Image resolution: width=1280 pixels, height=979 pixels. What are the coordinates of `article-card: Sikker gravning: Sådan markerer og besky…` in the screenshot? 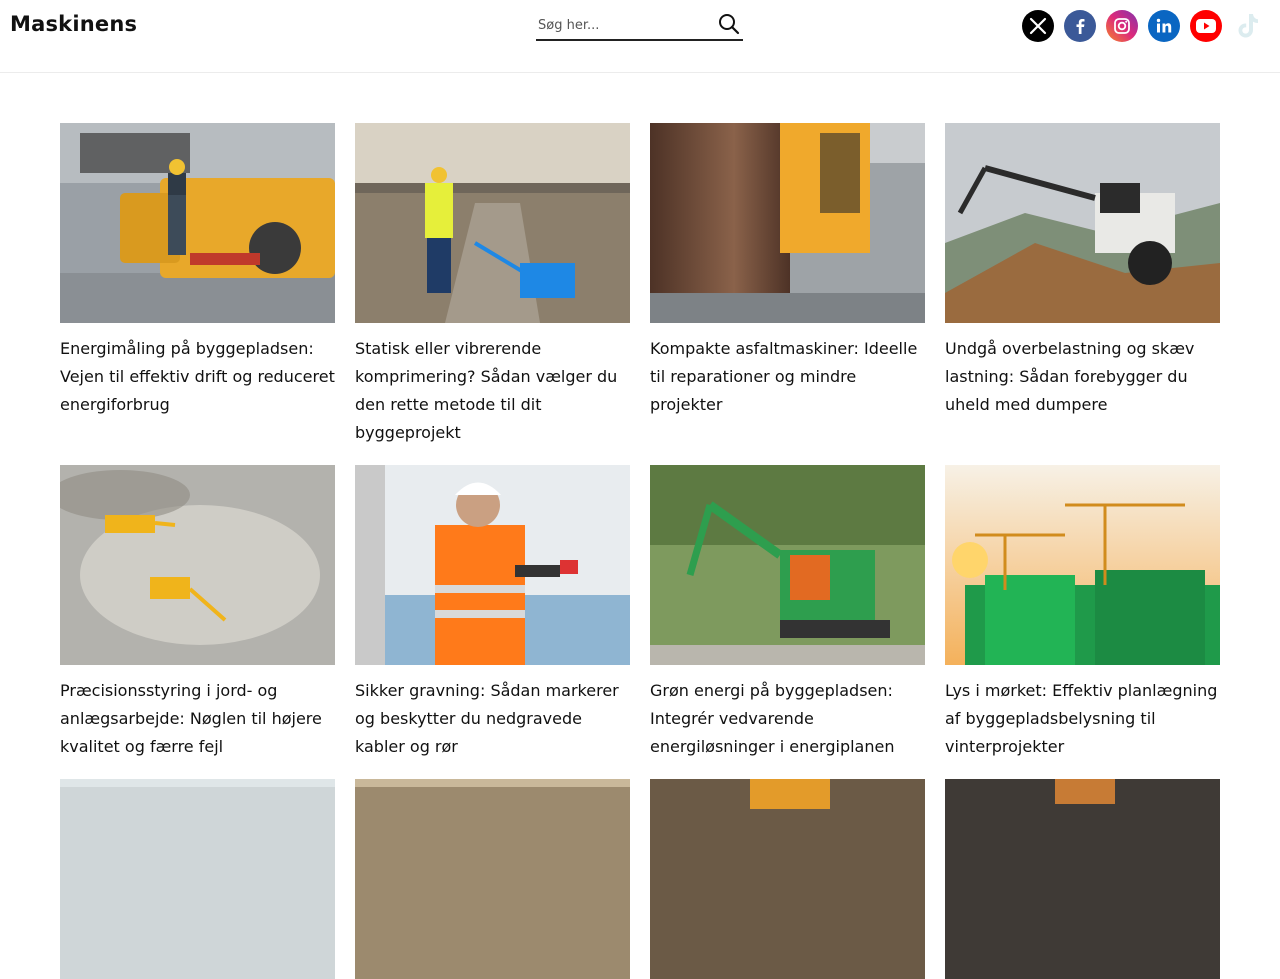 It's located at (492, 613).